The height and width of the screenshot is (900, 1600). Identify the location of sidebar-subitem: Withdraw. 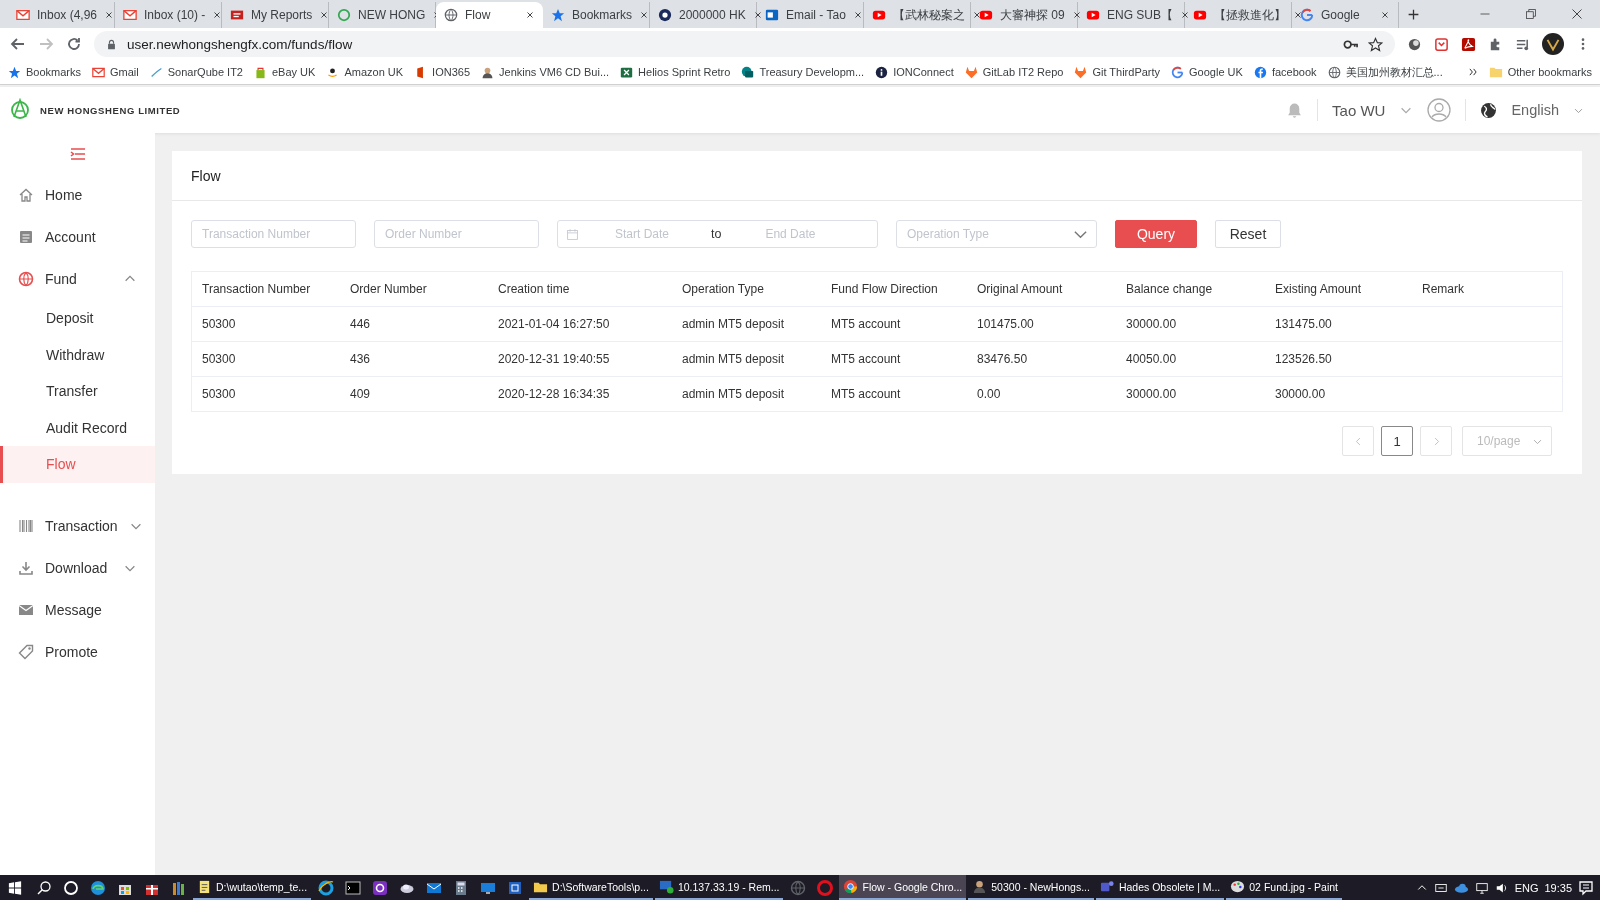
(77, 354).